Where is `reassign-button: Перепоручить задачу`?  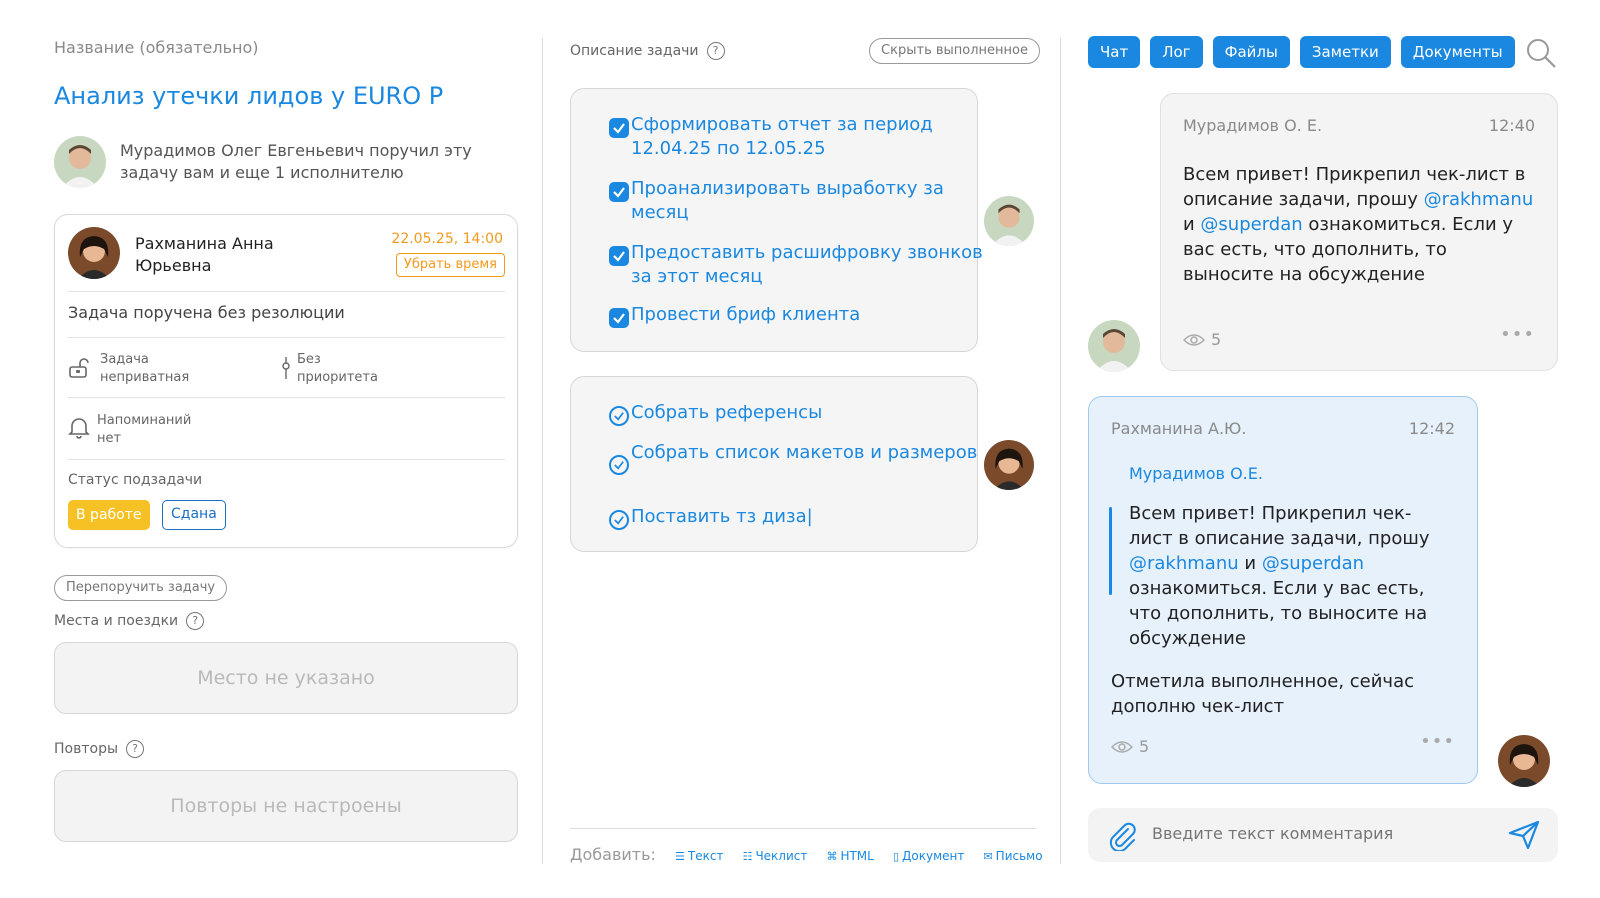
reassign-button: Перепоручить задачу is located at coordinates (141, 588).